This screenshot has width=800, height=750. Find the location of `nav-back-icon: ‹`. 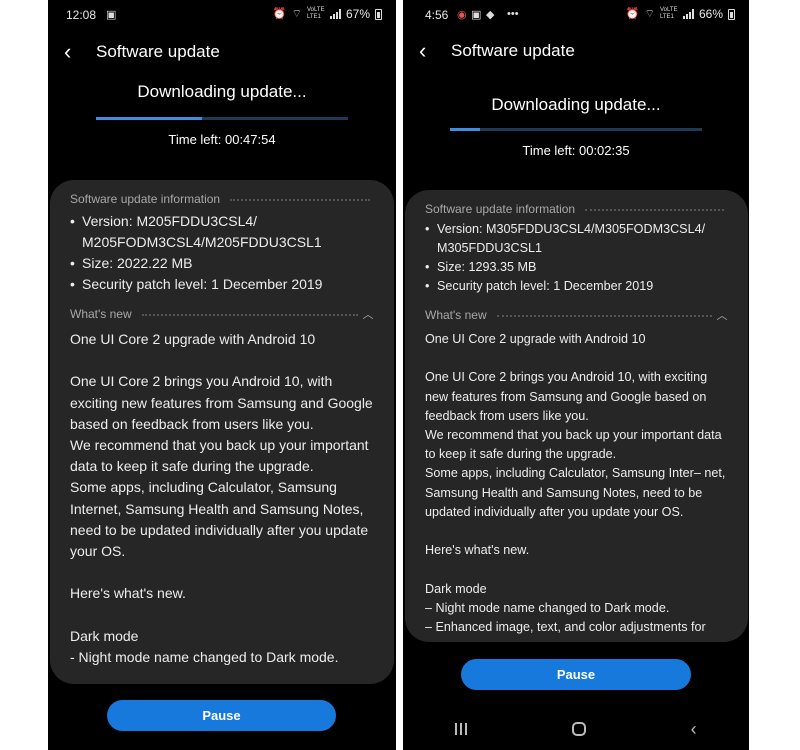

nav-back-icon: ‹ is located at coordinates (694, 729).